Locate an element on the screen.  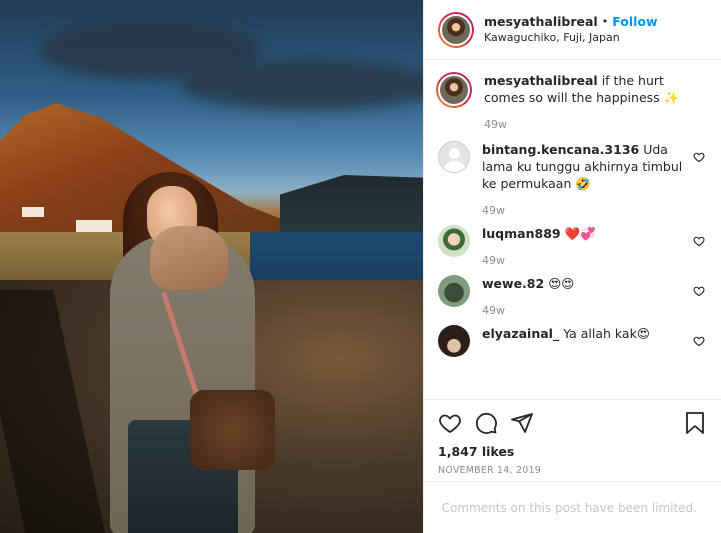
scarf is located at coordinates (189, 258).